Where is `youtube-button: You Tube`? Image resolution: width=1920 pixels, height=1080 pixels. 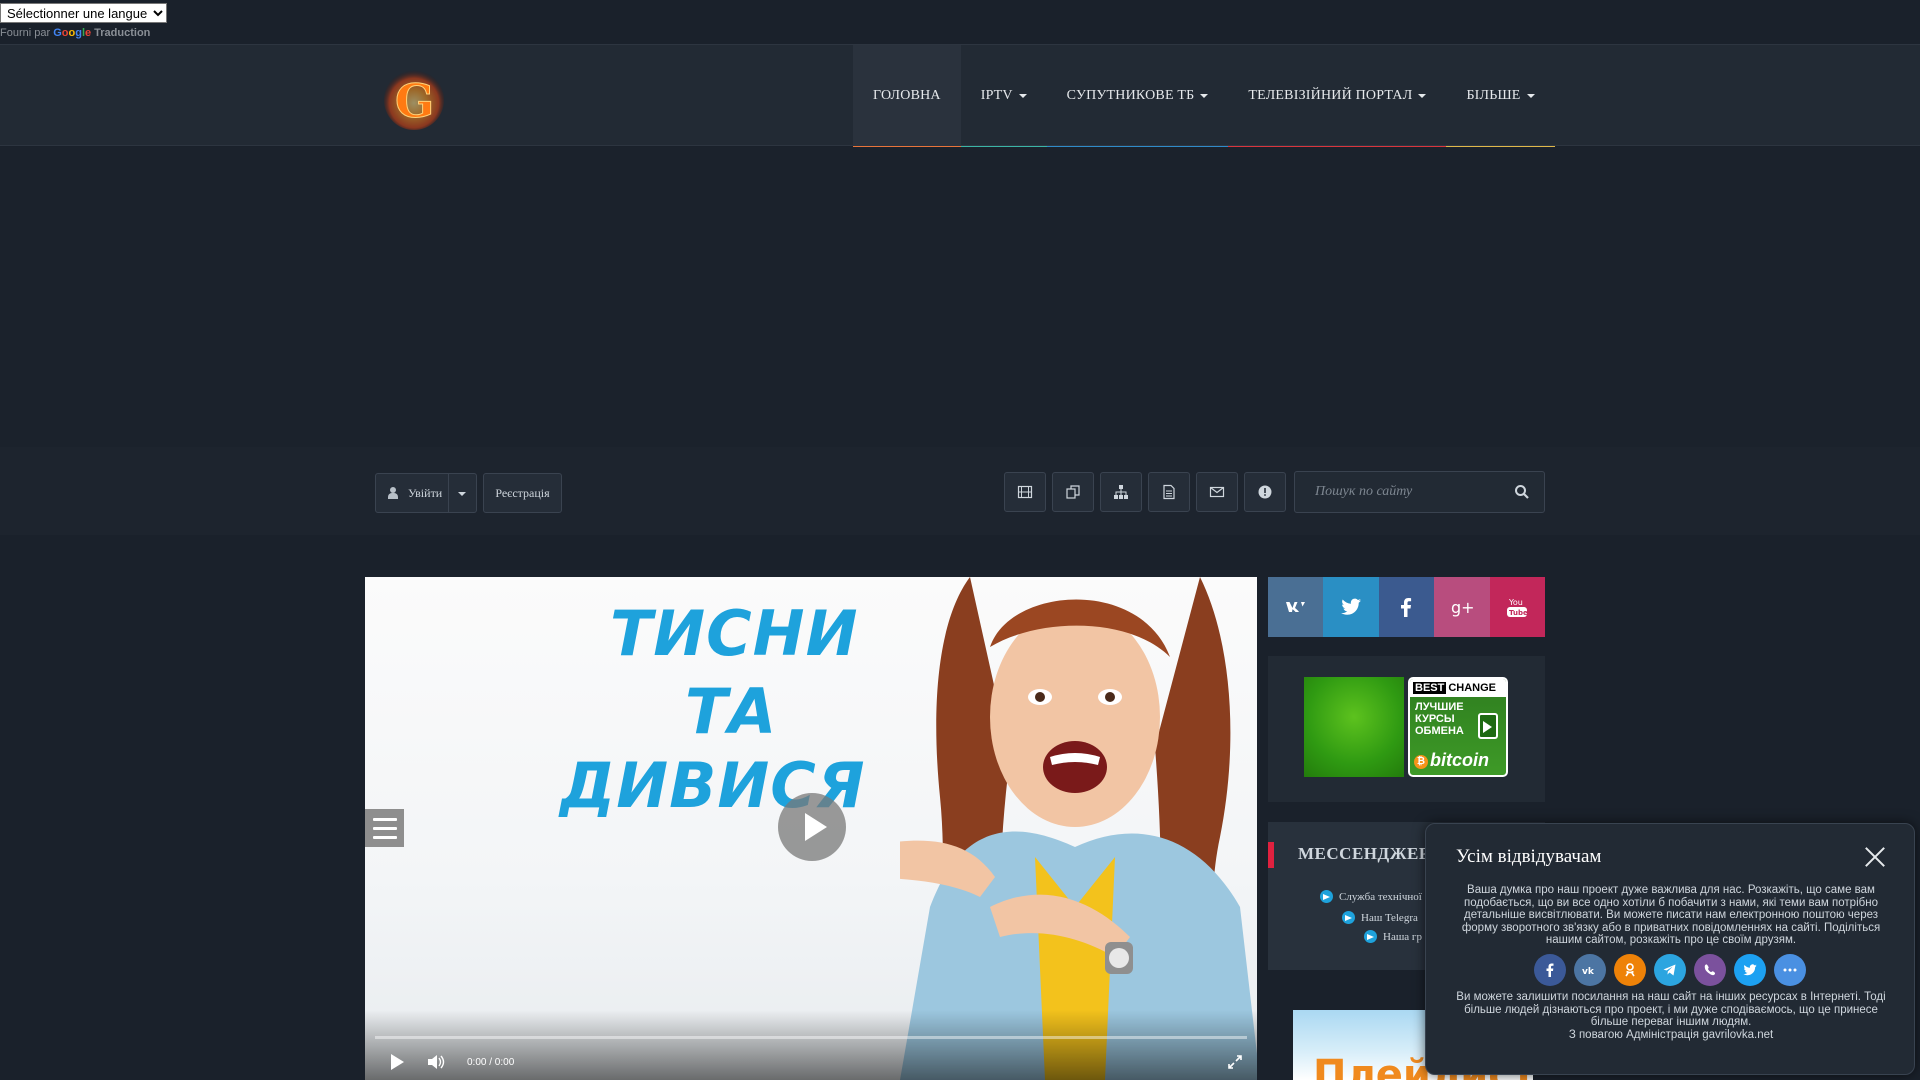
youtube-button: You Tube is located at coordinates (1517, 607).